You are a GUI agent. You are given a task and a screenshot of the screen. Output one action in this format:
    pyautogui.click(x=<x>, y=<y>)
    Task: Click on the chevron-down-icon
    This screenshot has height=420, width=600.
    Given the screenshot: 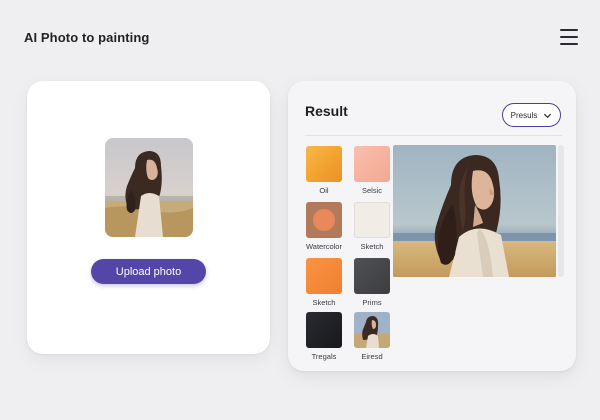 What is the action you would take?
    pyautogui.click(x=548, y=115)
    